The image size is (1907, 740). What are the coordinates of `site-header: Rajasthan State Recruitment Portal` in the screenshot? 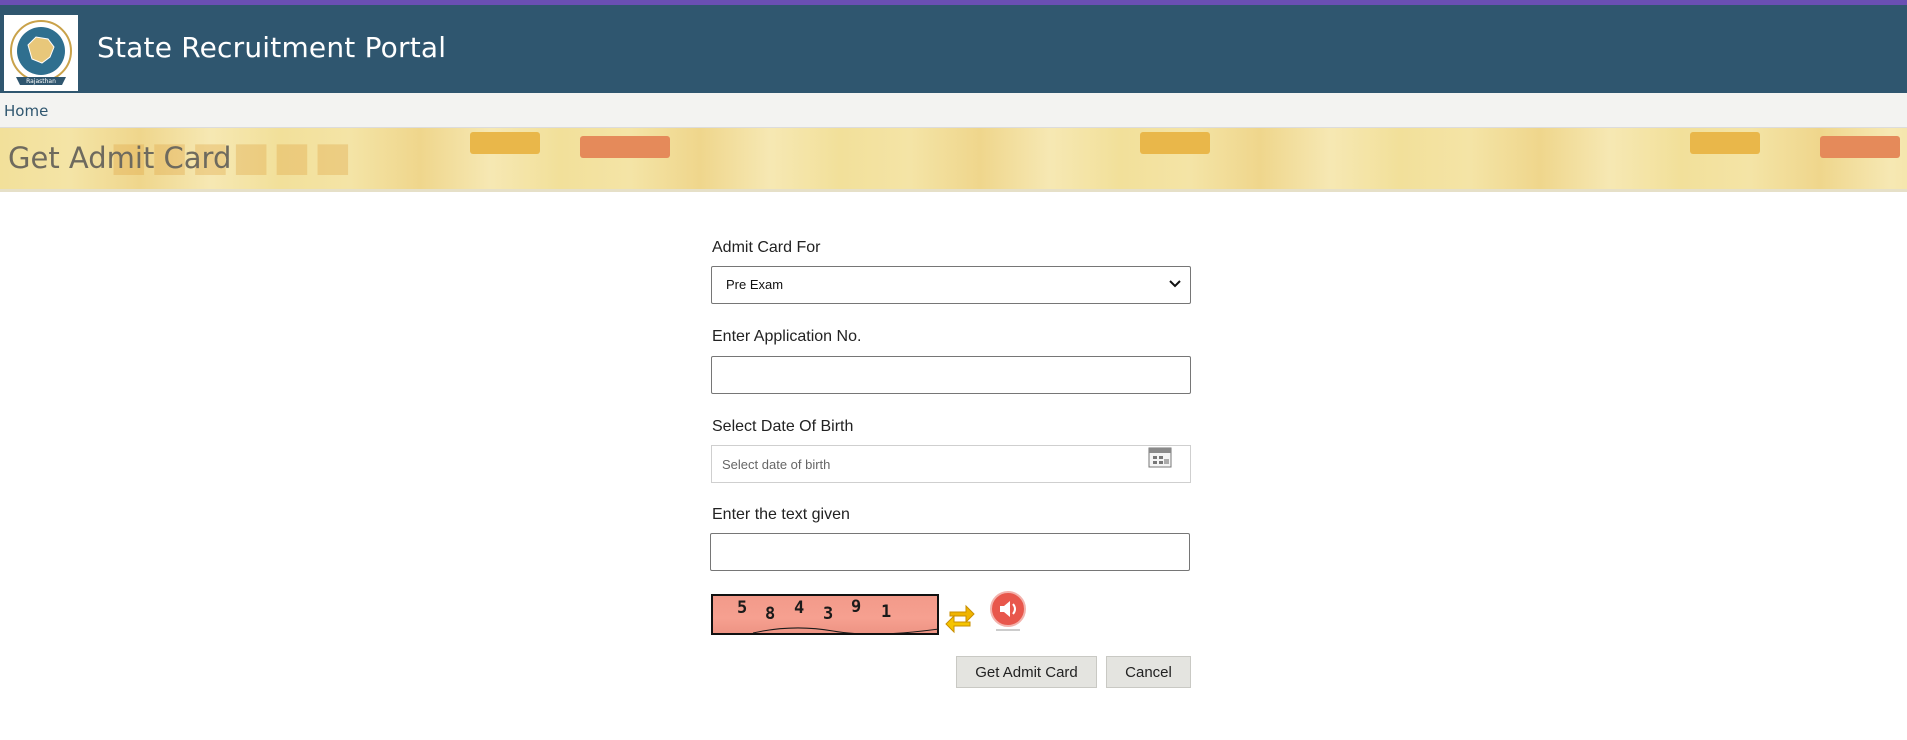 It's located at (953, 49).